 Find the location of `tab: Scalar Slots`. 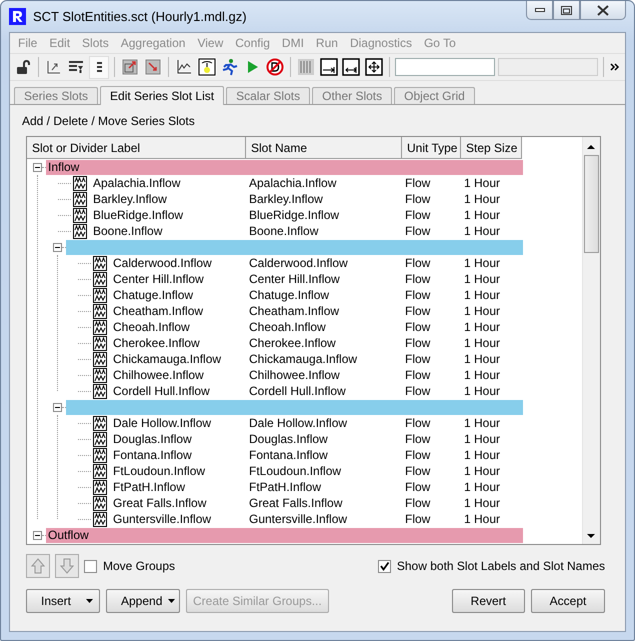

tab: Scalar Slots is located at coordinates (268, 95).